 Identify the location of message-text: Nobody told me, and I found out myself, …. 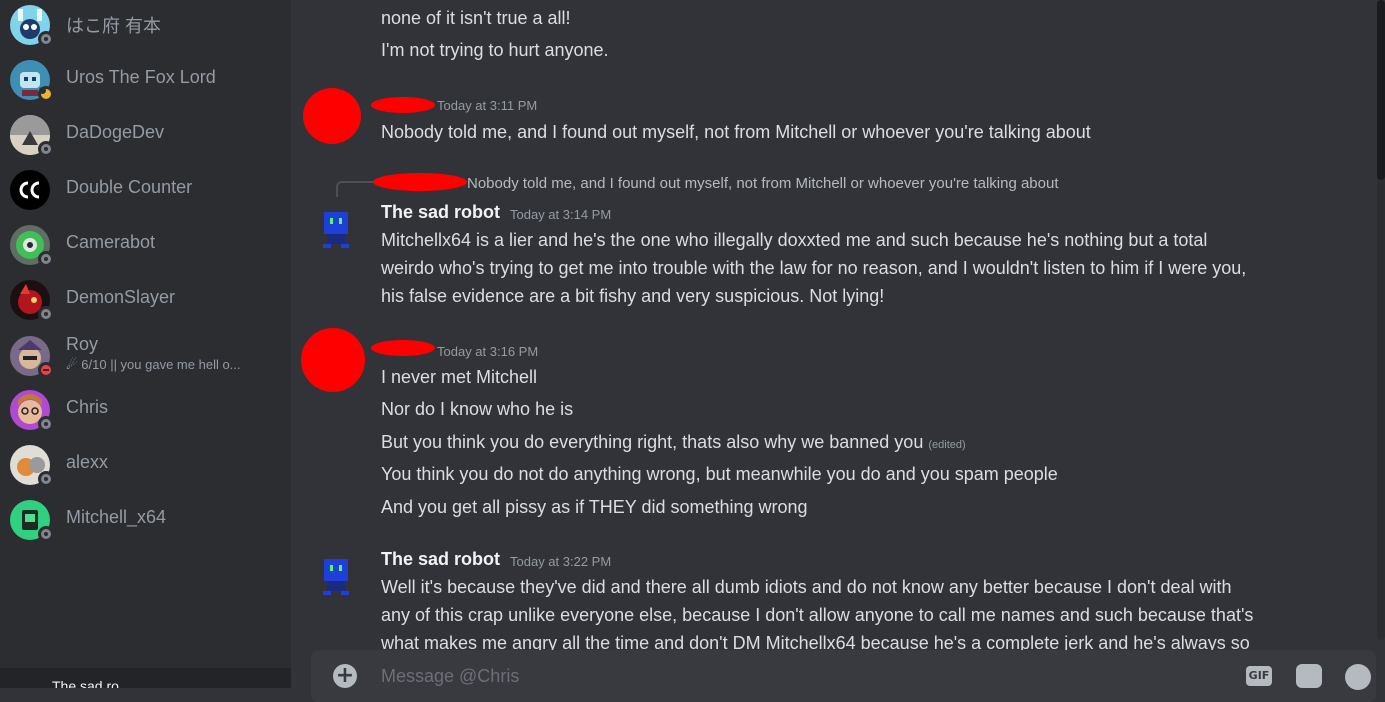
(736, 132).